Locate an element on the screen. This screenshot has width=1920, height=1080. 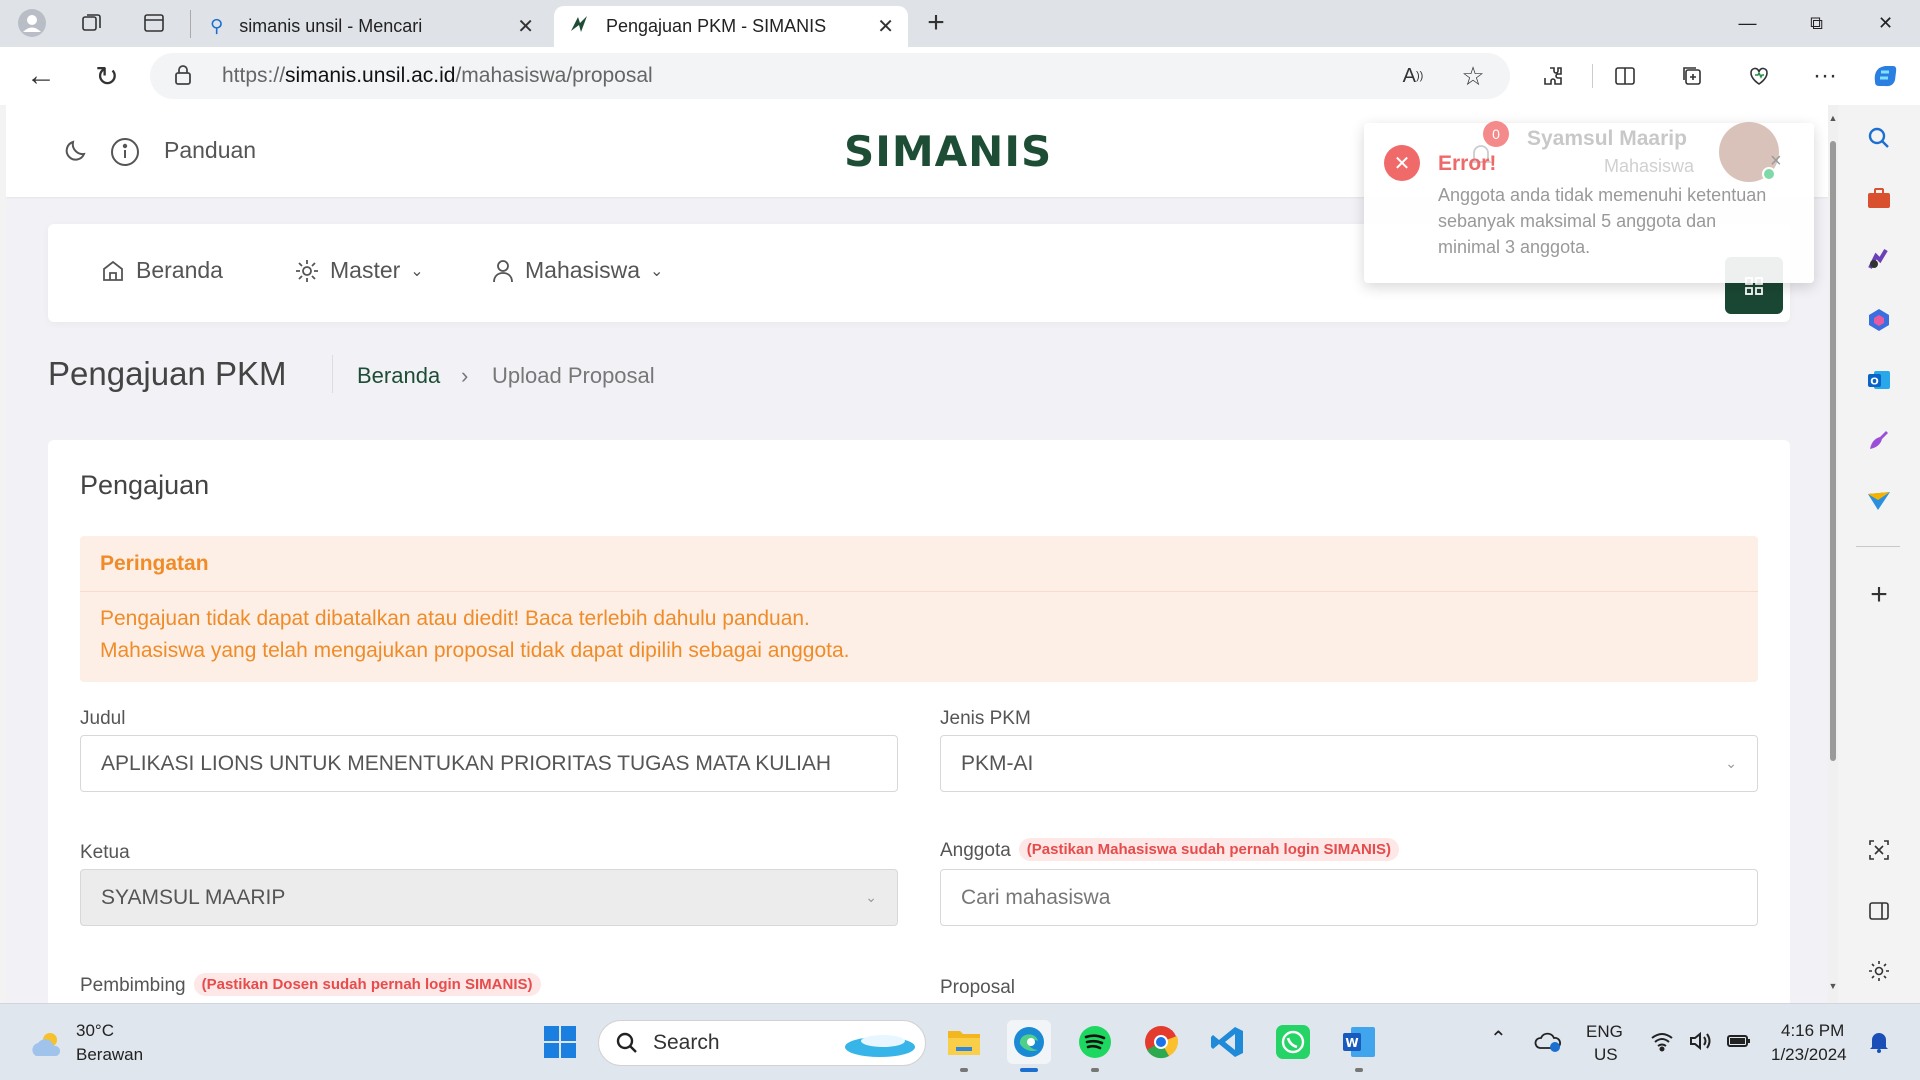
system-tray-status is located at coordinates (1701, 1041).